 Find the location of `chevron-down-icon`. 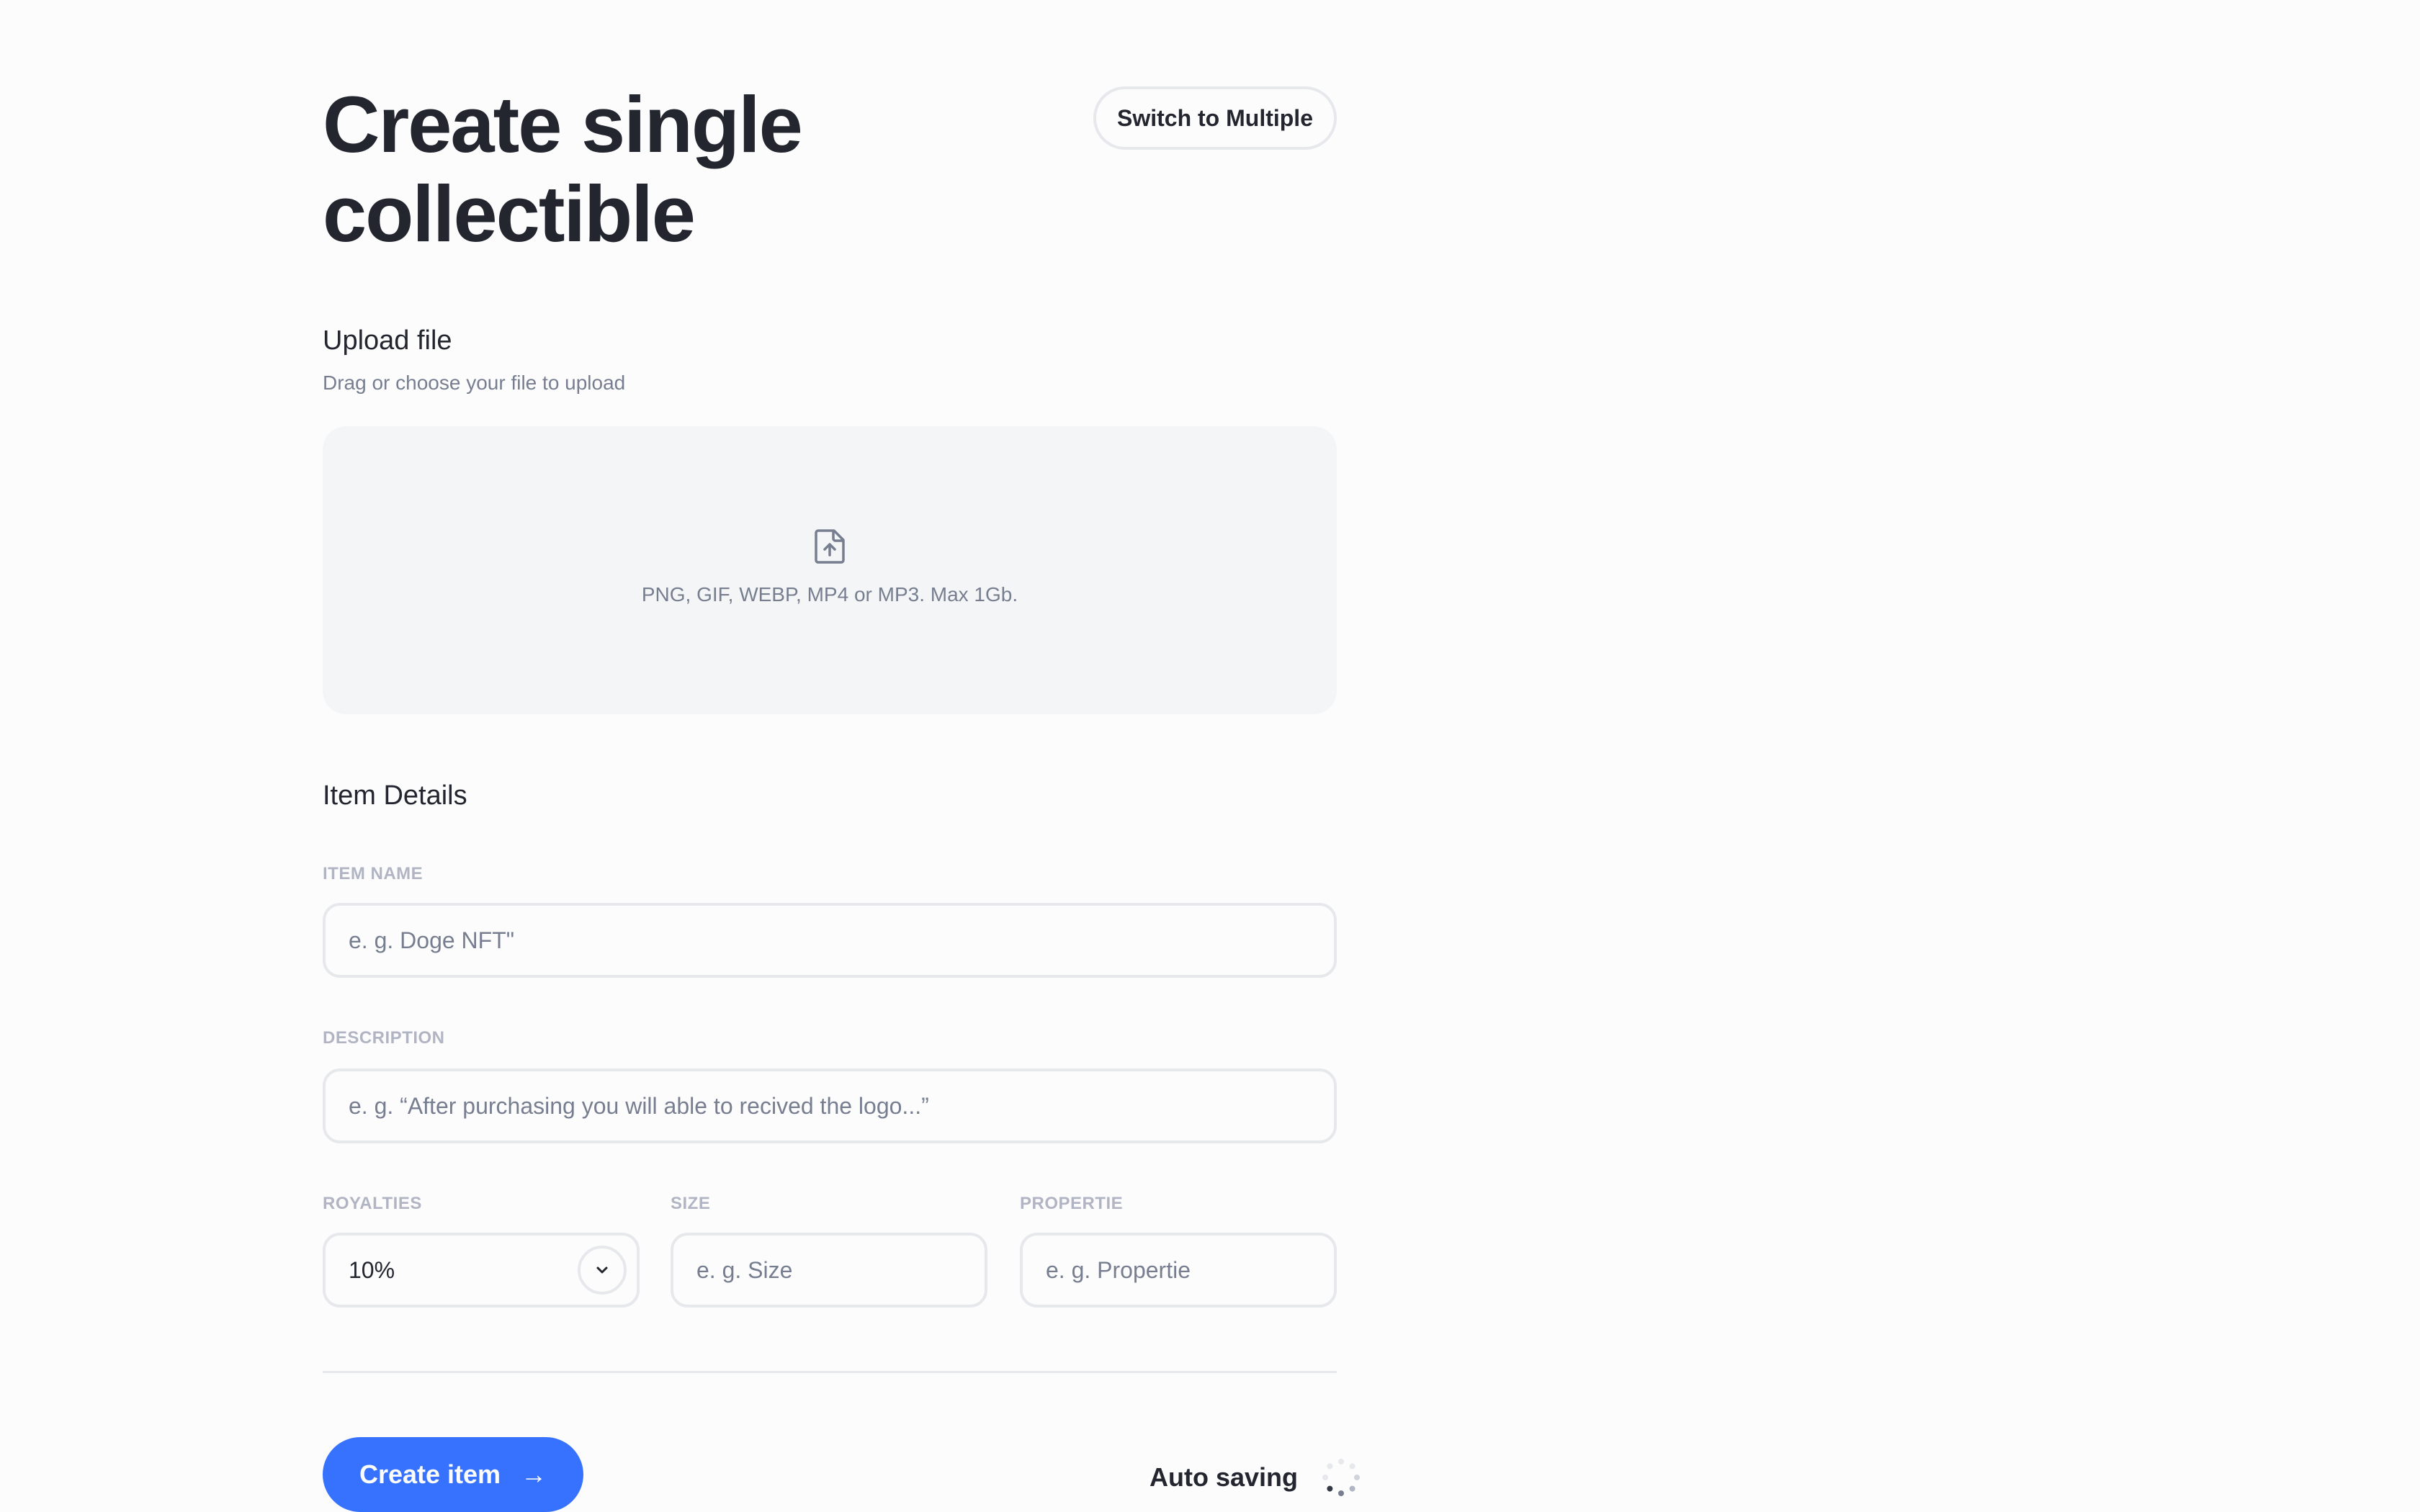

chevron-down-icon is located at coordinates (602, 1270).